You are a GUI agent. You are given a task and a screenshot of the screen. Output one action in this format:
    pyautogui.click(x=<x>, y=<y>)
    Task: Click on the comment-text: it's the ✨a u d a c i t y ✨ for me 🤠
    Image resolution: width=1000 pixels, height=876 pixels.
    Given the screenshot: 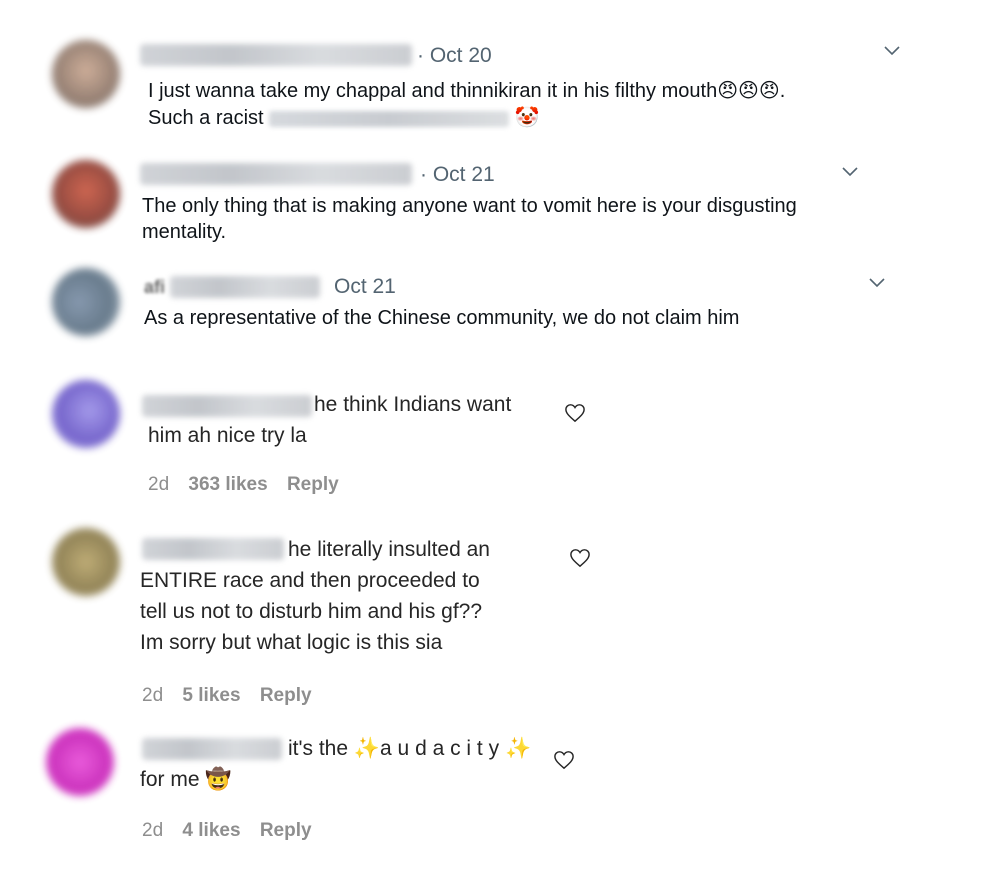 What is the action you would take?
    pyautogui.click(x=350, y=764)
    